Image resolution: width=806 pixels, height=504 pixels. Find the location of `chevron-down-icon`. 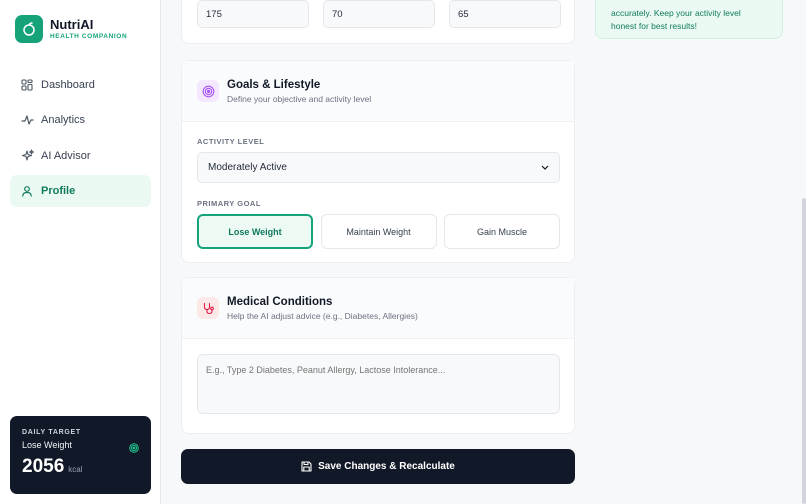

chevron-down-icon is located at coordinates (545, 167).